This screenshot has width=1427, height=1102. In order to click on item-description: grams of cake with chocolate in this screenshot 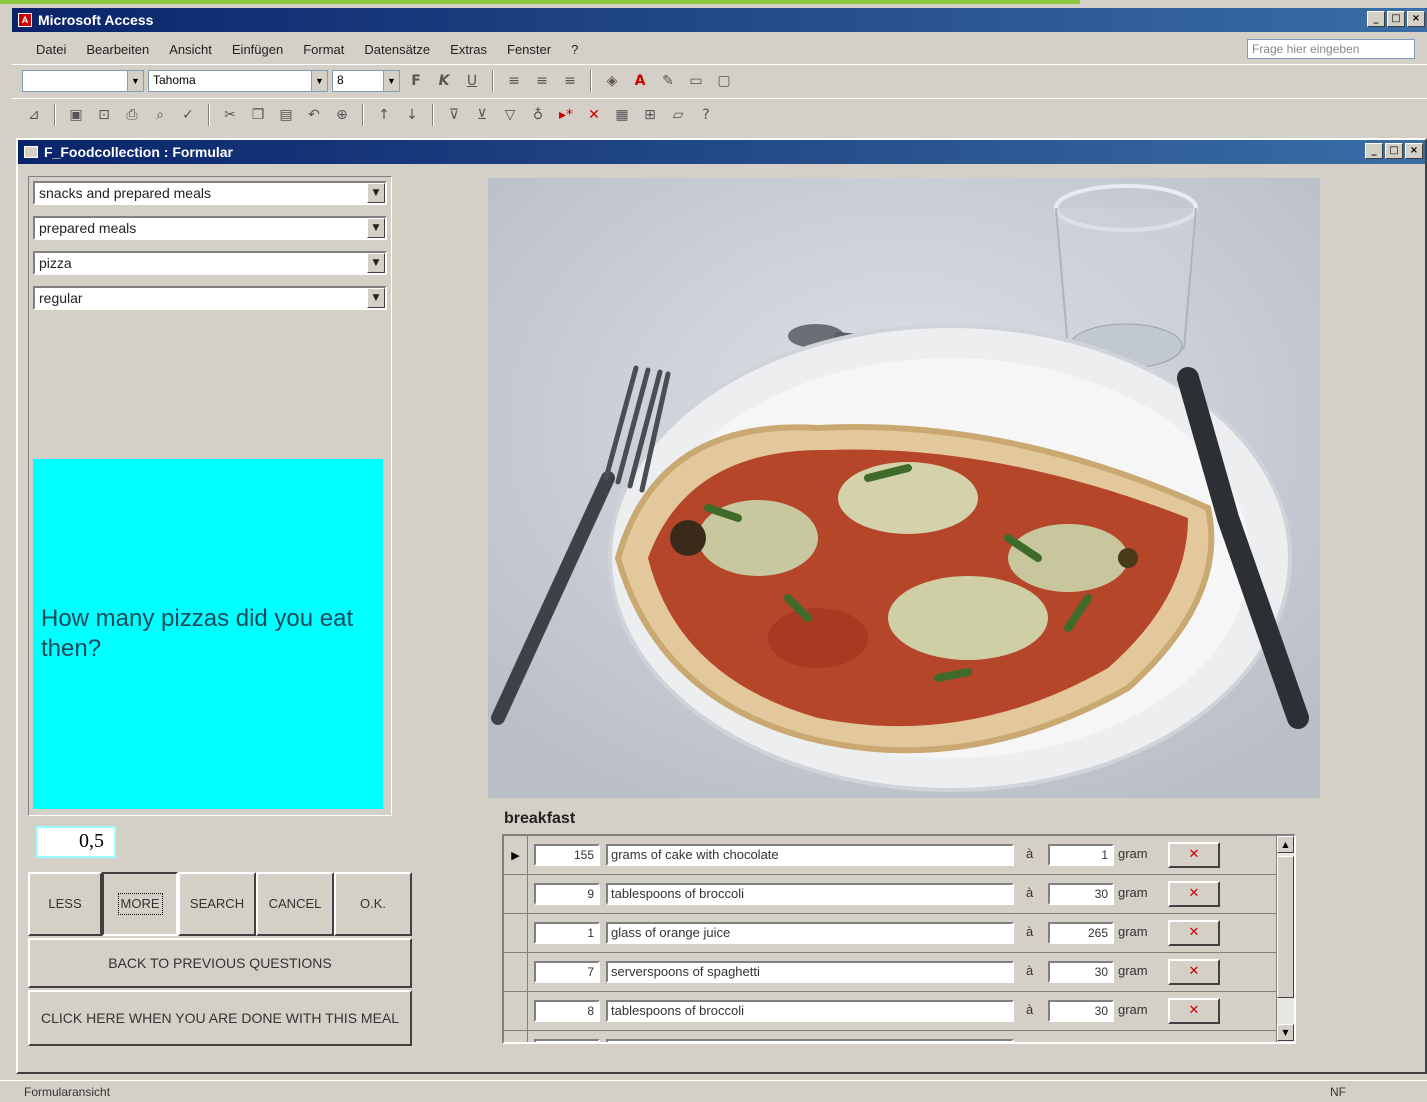, I will do `click(810, 855)`.